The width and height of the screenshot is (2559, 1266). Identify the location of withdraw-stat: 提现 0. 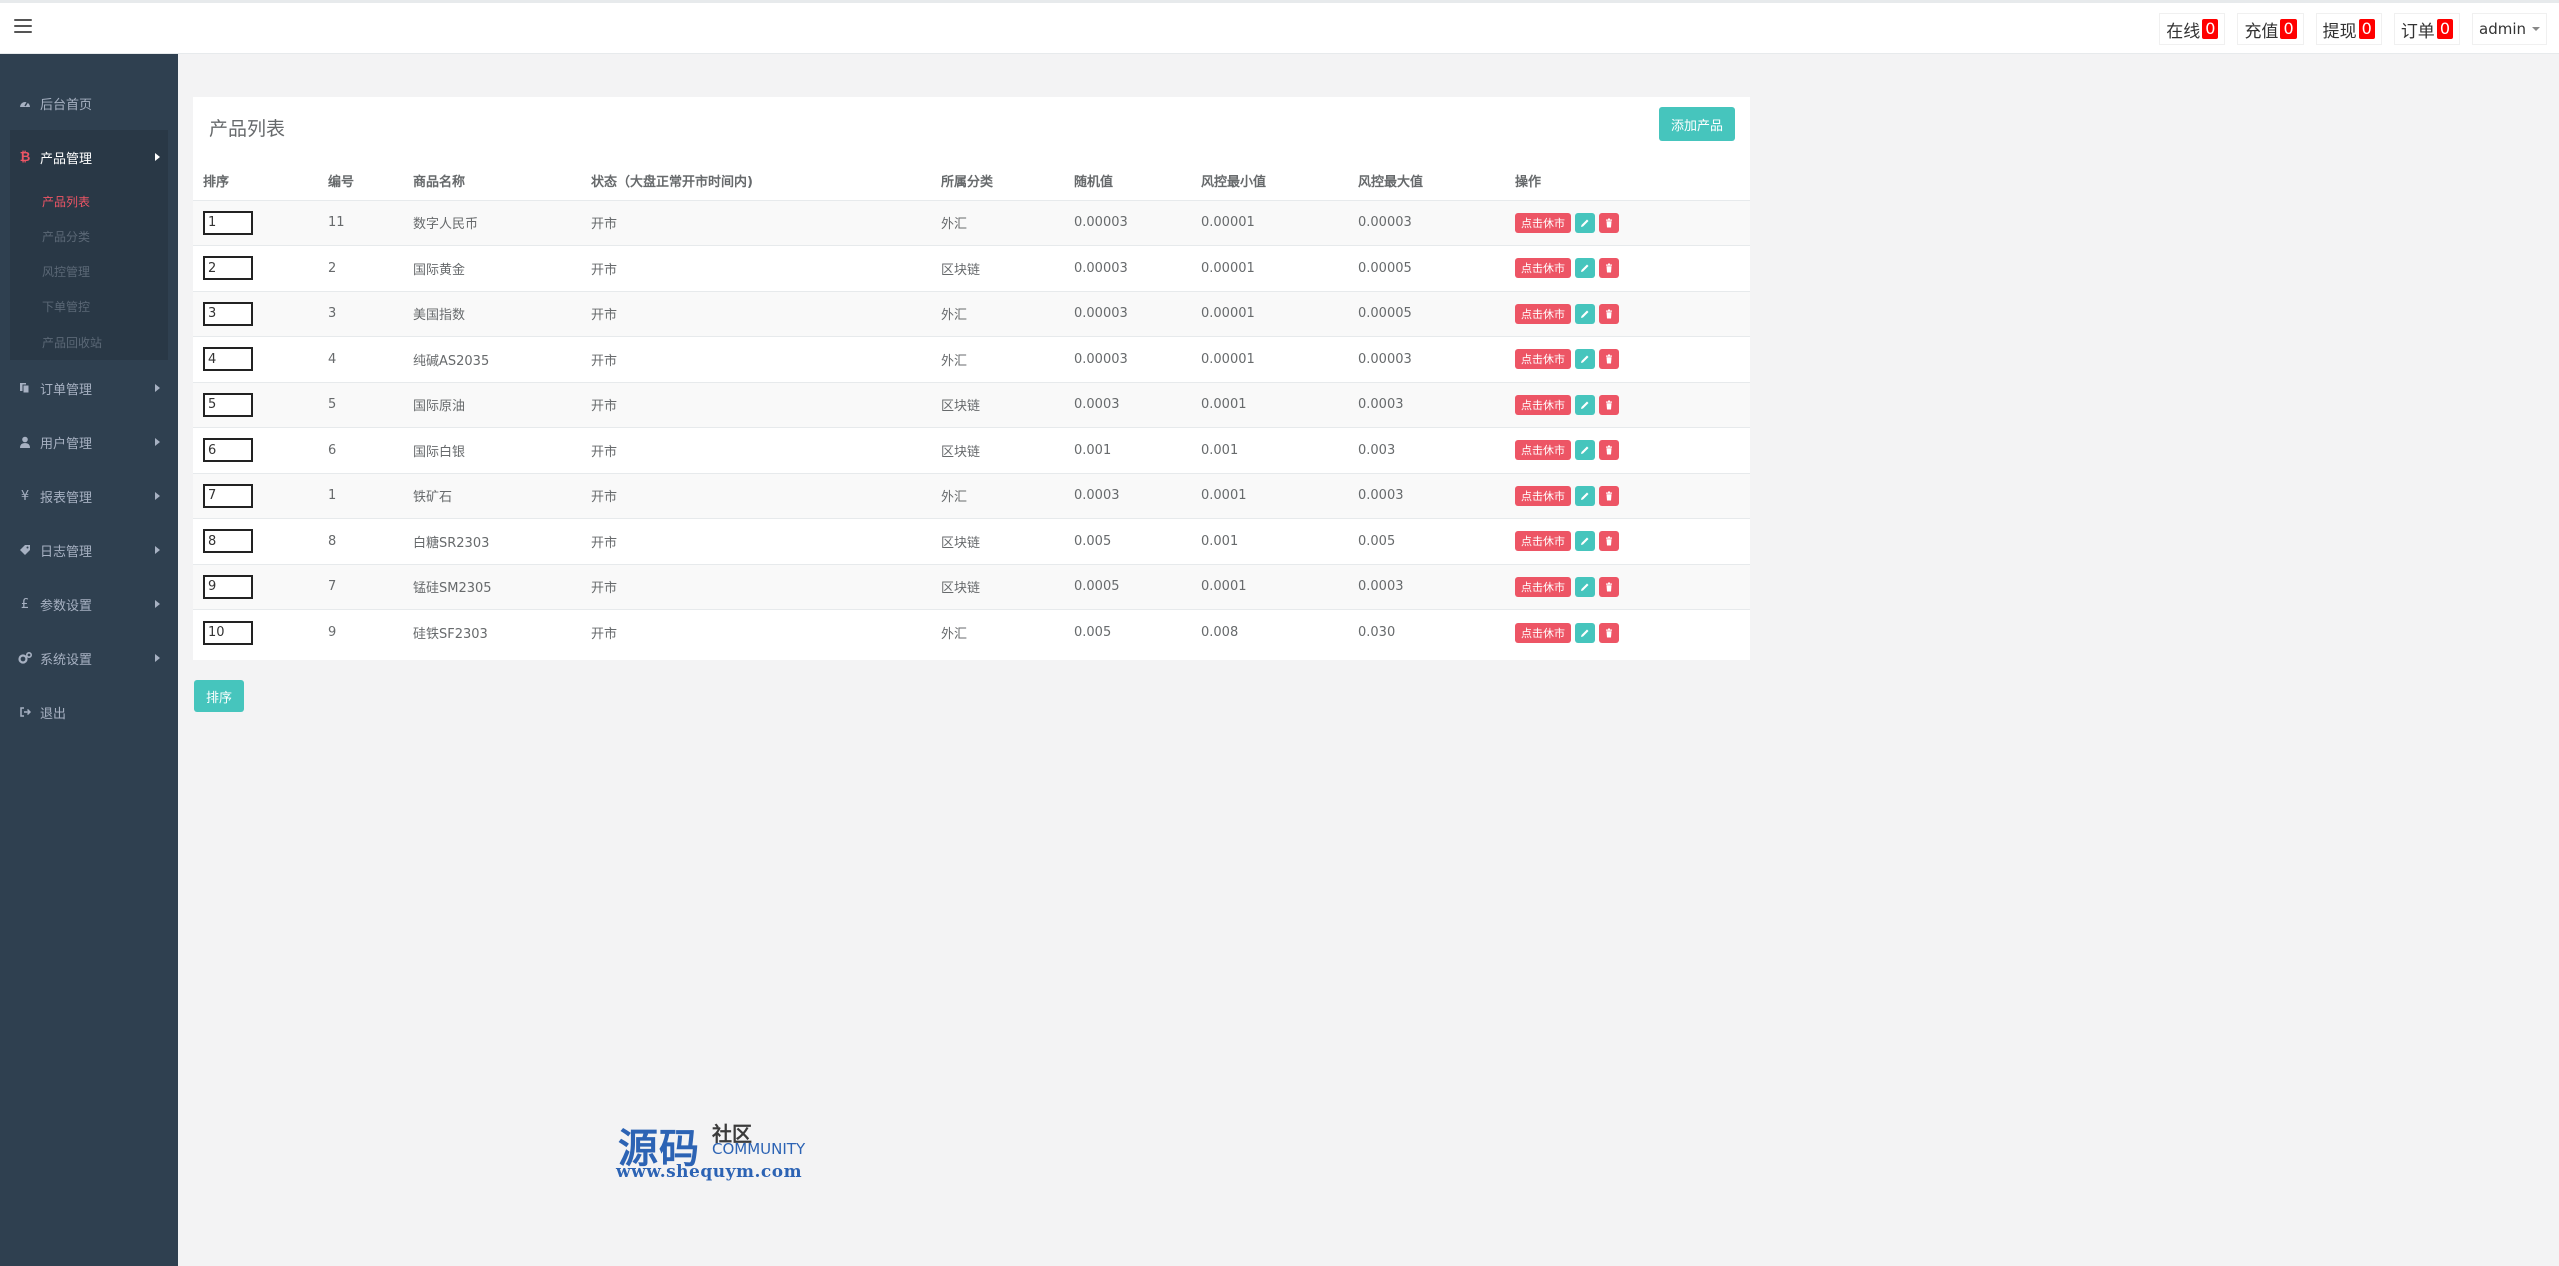
(2348, 29).